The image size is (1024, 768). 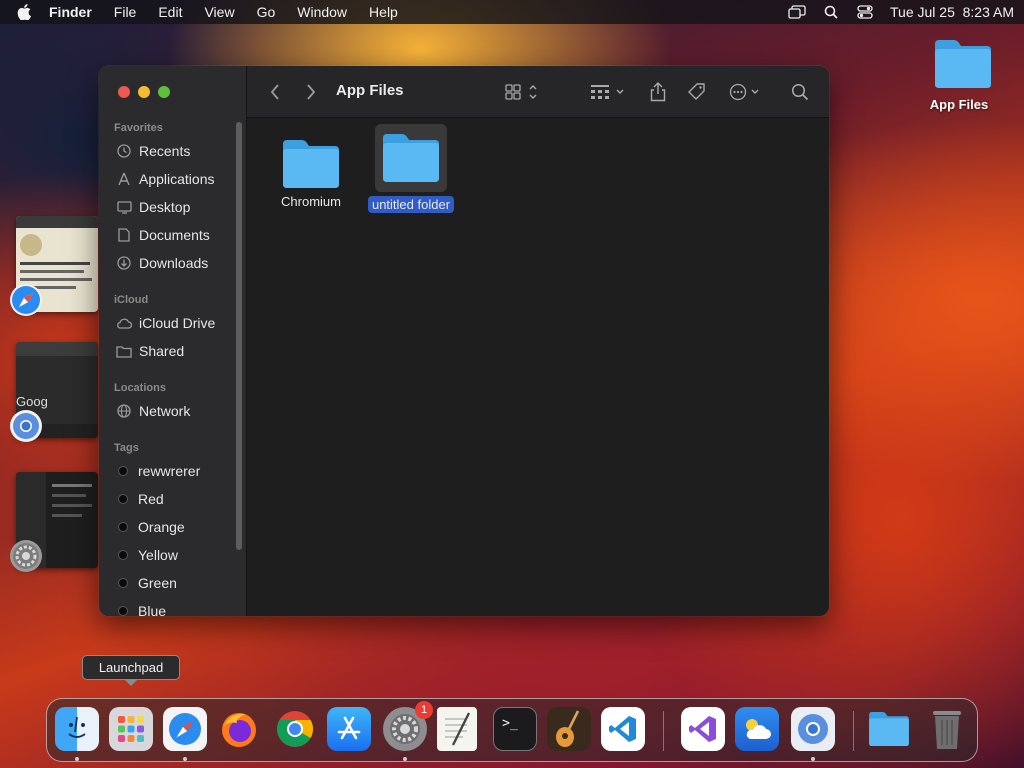 I want to click on dock-app-files-folder-icon, so click(x=889, y=729).